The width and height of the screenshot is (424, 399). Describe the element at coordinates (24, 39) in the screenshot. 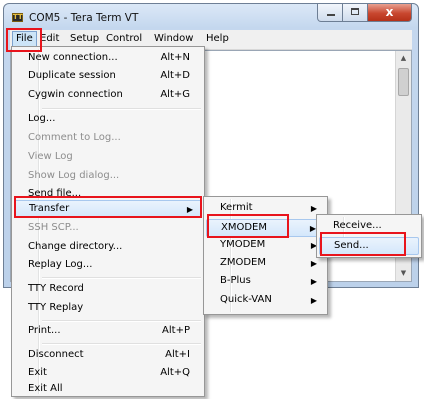

I see `menu-file: File` at that location.